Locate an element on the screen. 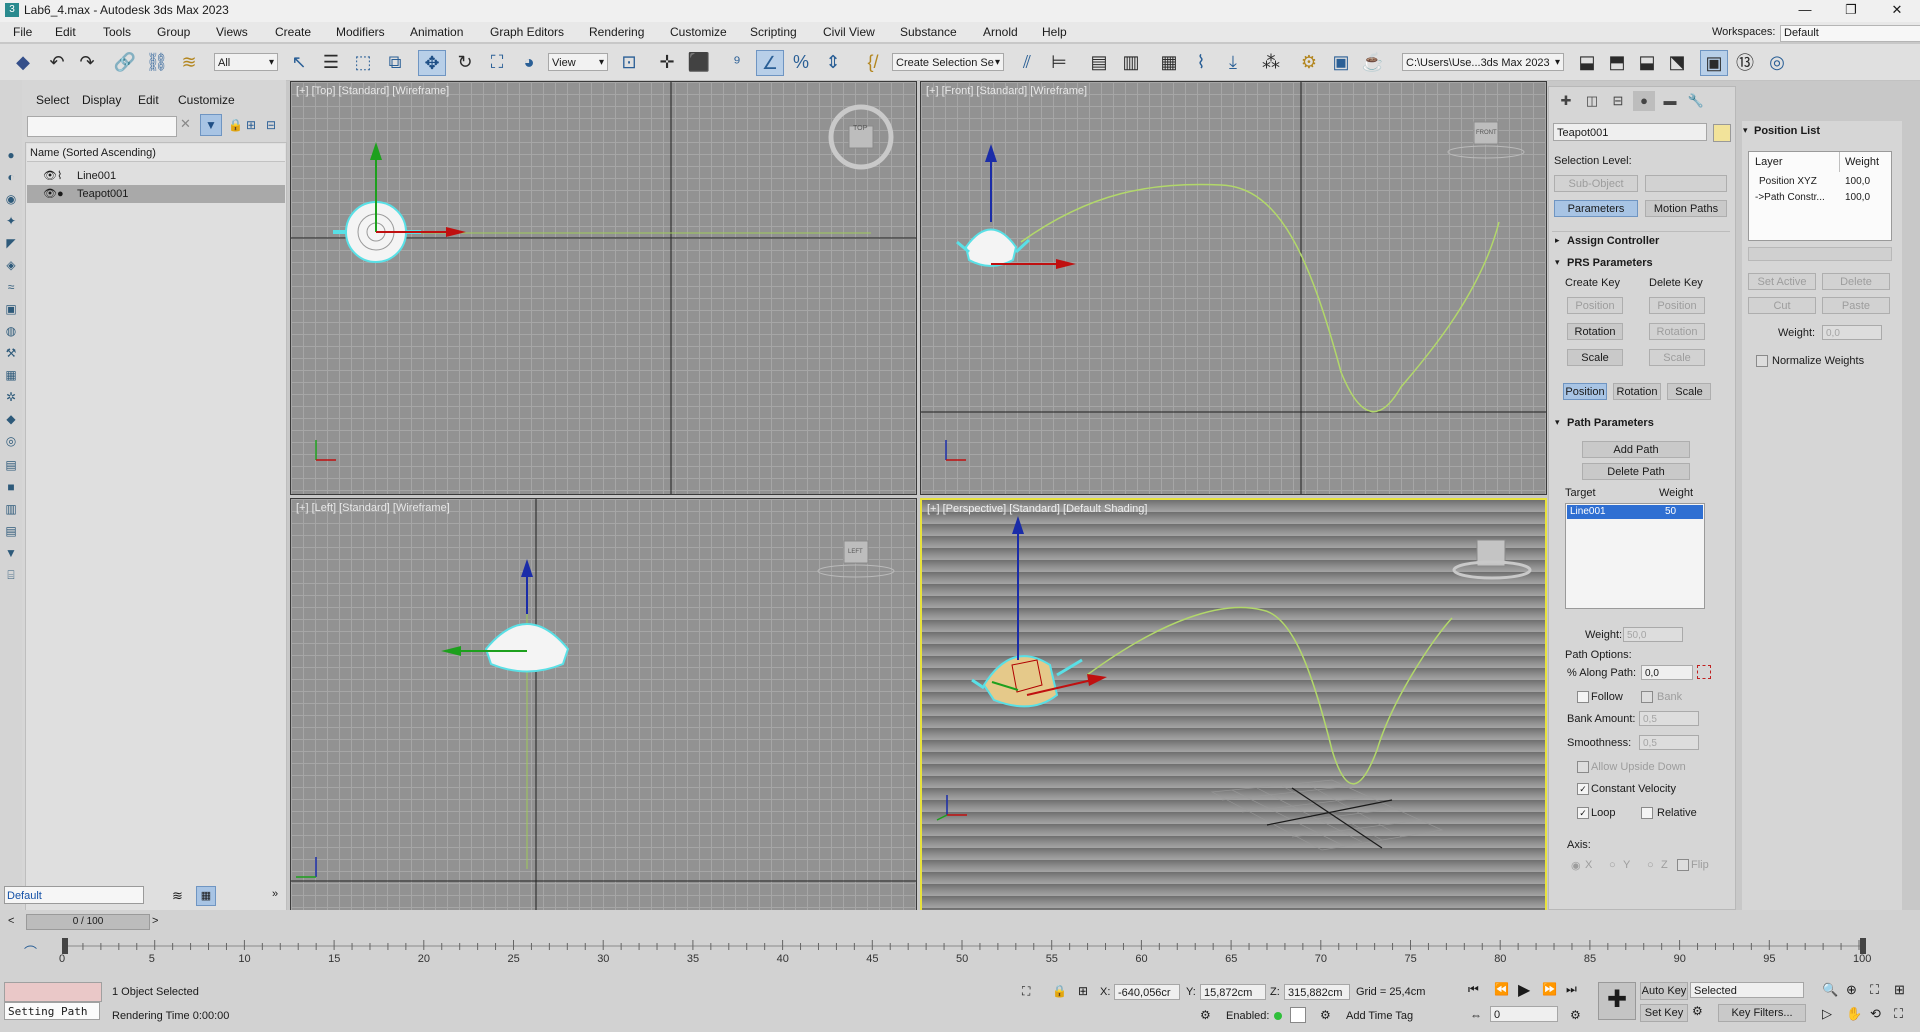 This screenshot has height=1032, width=1920. display-helpers-icon: ◈ is located at coordinates (11, 265).